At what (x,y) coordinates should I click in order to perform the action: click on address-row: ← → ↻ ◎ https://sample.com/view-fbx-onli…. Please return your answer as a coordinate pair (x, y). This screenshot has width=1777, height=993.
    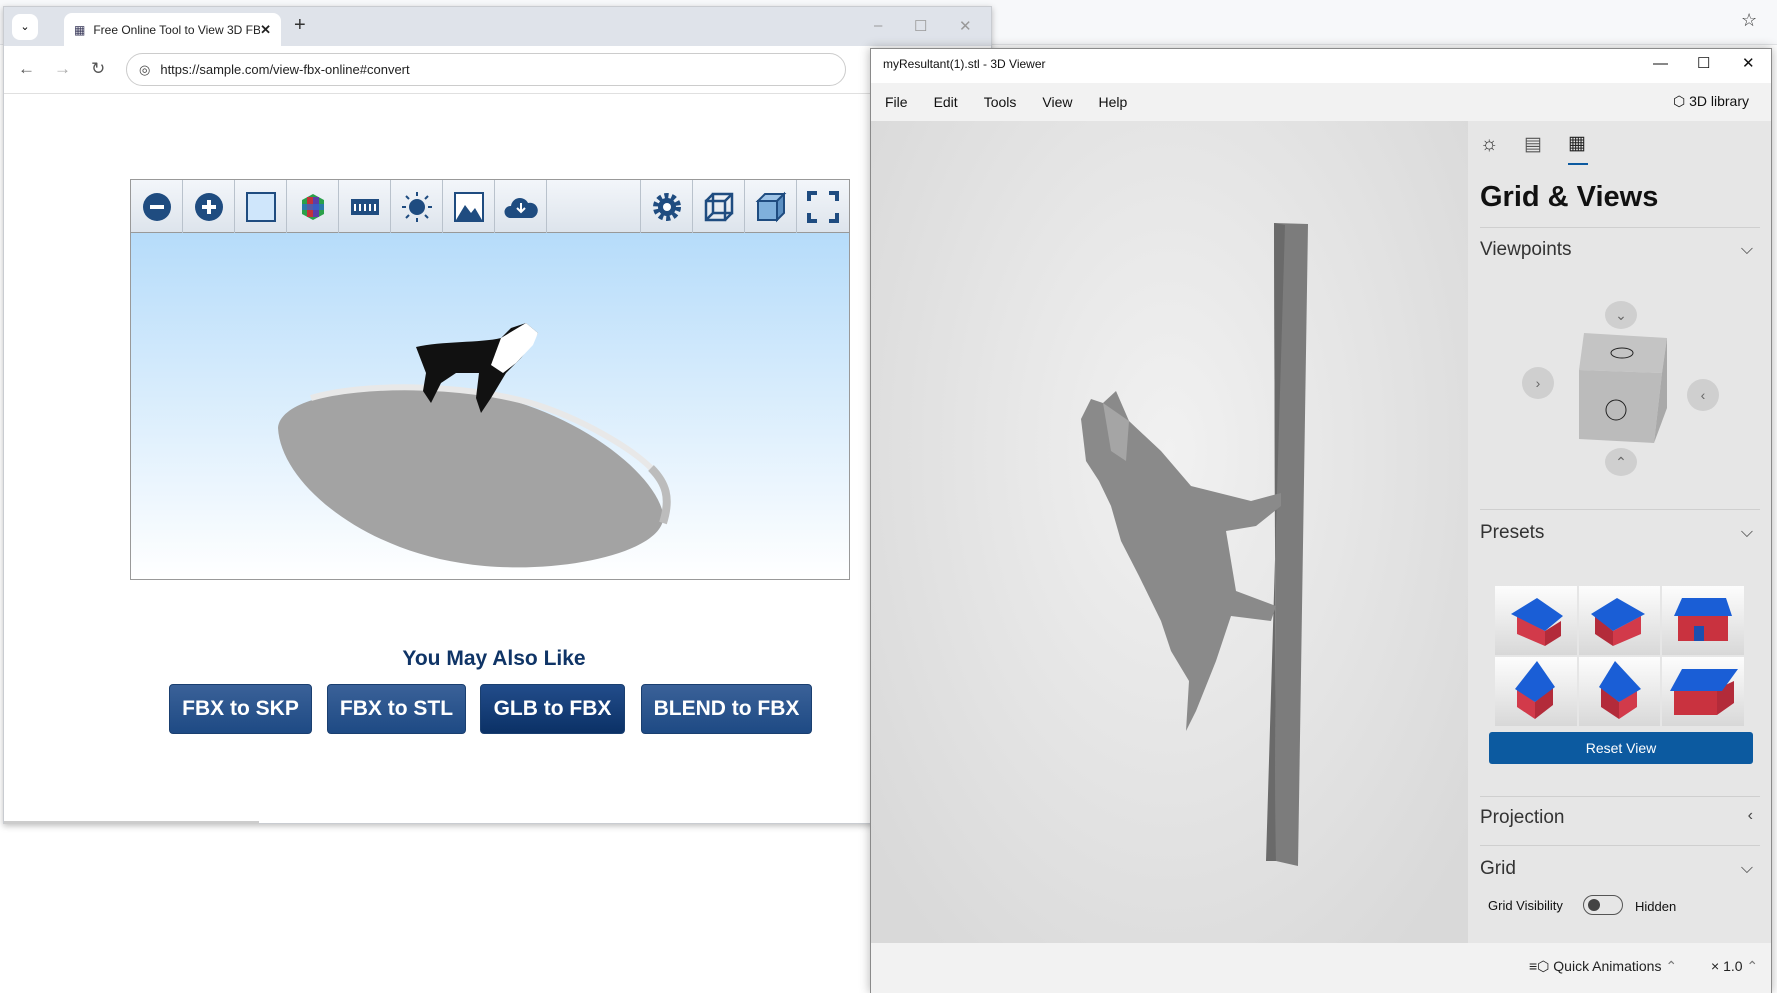
    Looking at the image, I should click on (497, 70).